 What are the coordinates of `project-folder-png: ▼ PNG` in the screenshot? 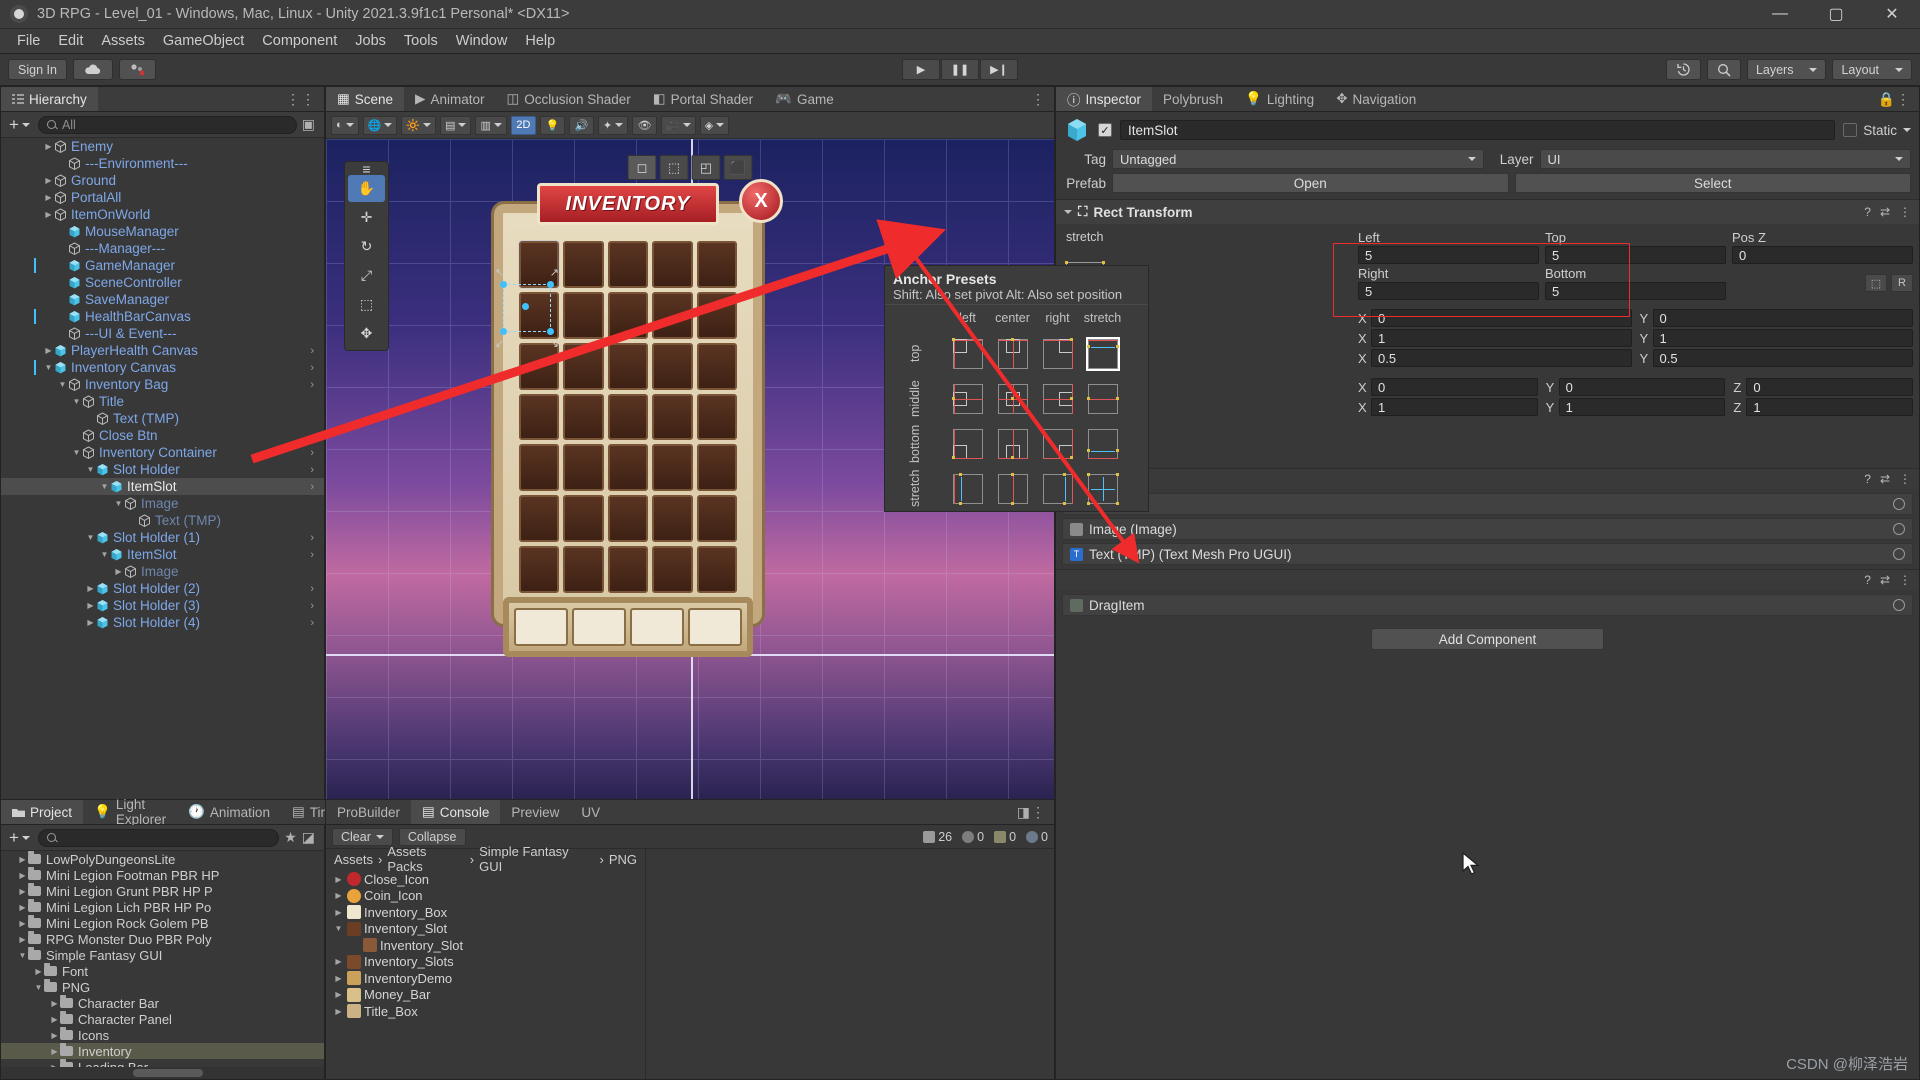 It's located at (162, 987).